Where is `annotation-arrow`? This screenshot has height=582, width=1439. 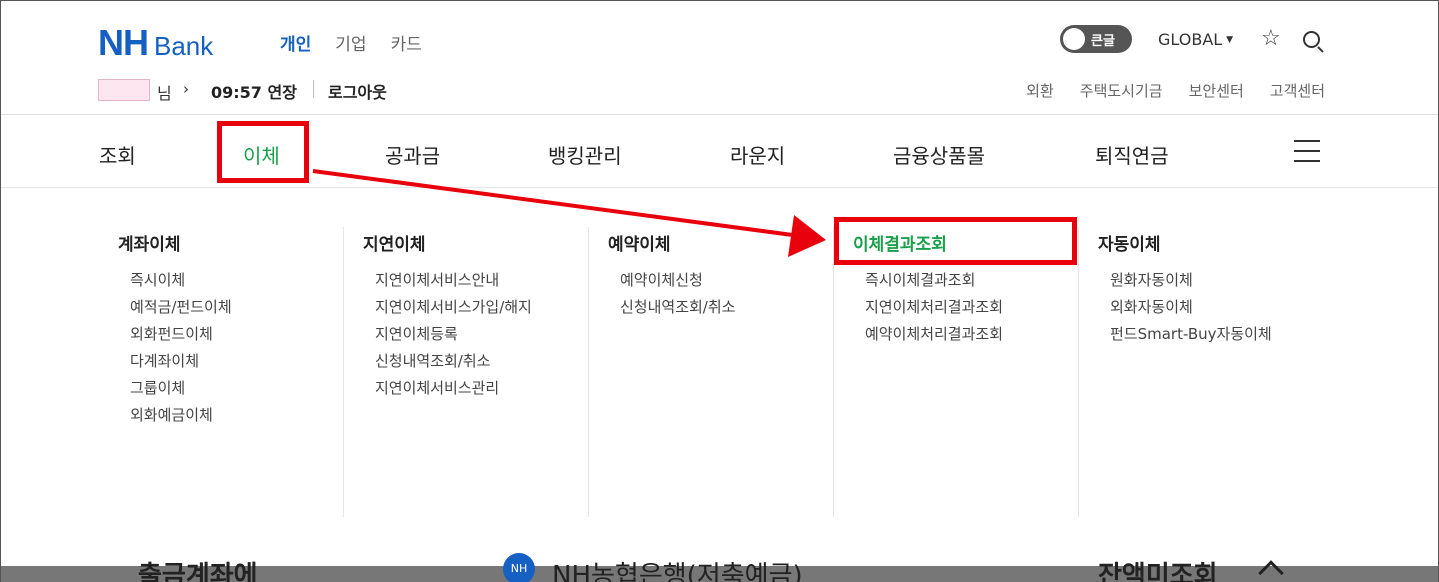 annotation-arrow is located at coordinates (569, 213).